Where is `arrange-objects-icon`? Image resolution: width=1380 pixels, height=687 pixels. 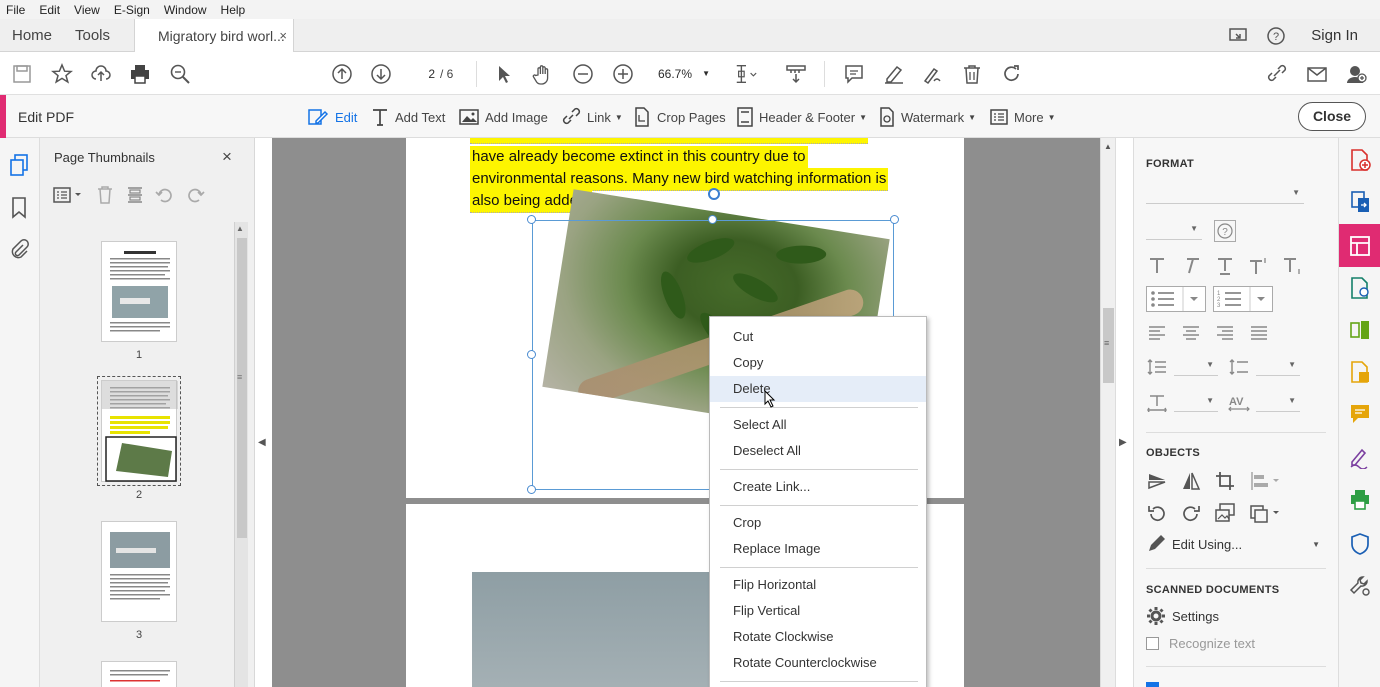
arrange-objects-icon is located at coordinates (1266, 513).